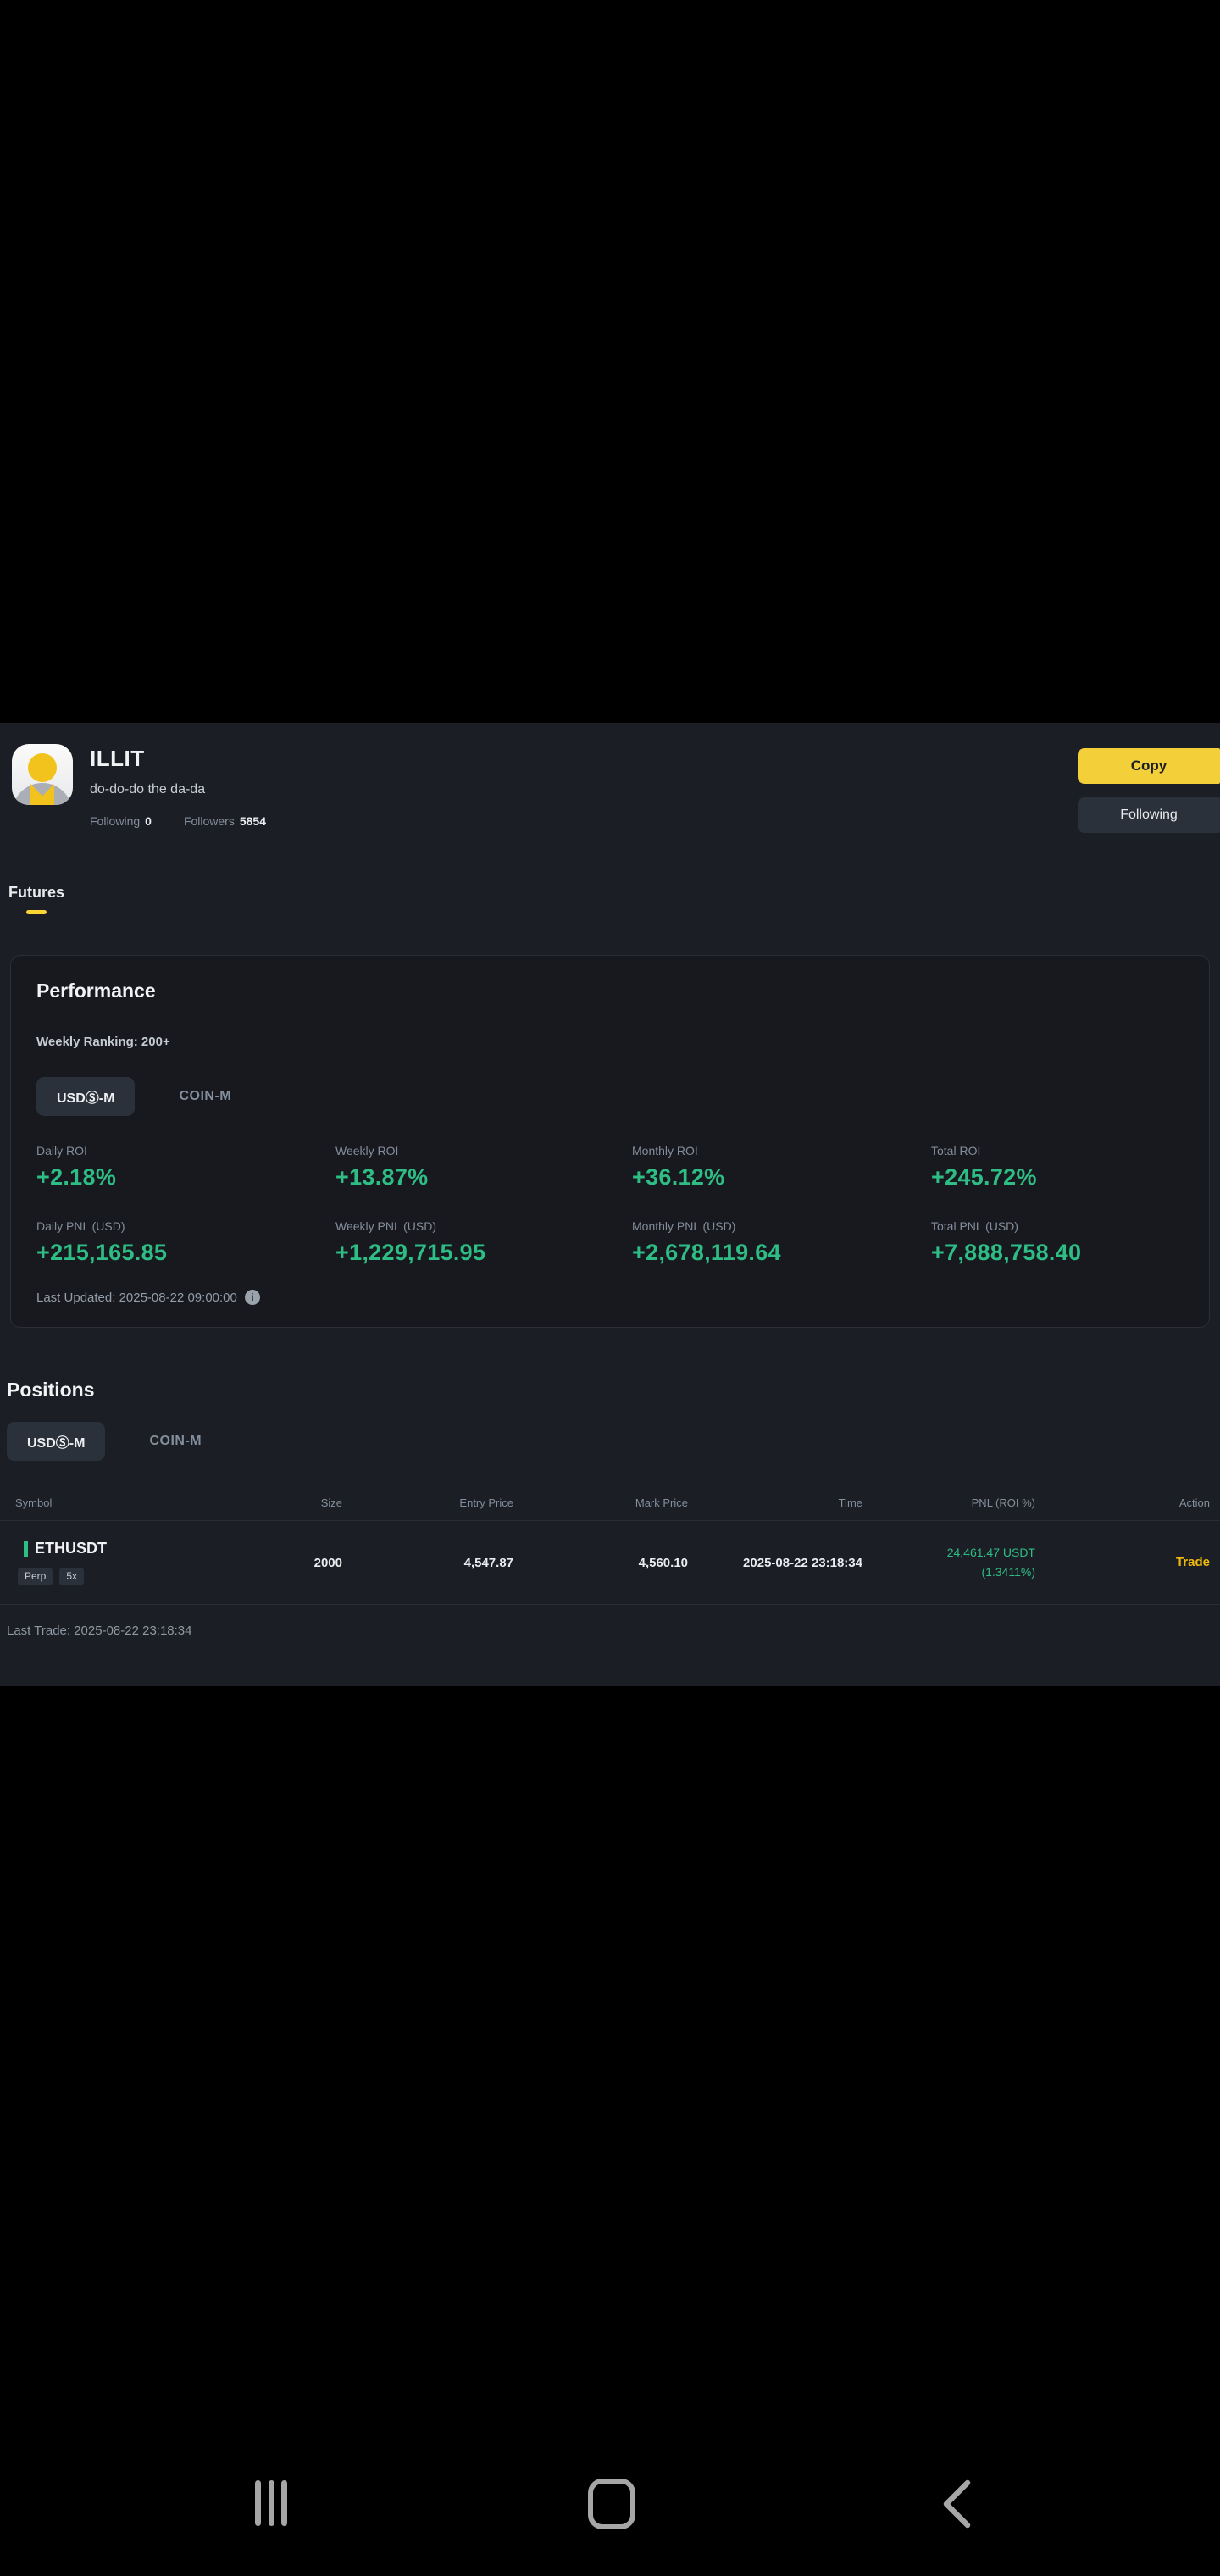 This screenshot has width=1220, height=2576. What do you see at coordinates (802, 1562) in the screenshot?
I see `time-cell: 2025-08-22 23:18:34` at bounding box center [802, 1562].